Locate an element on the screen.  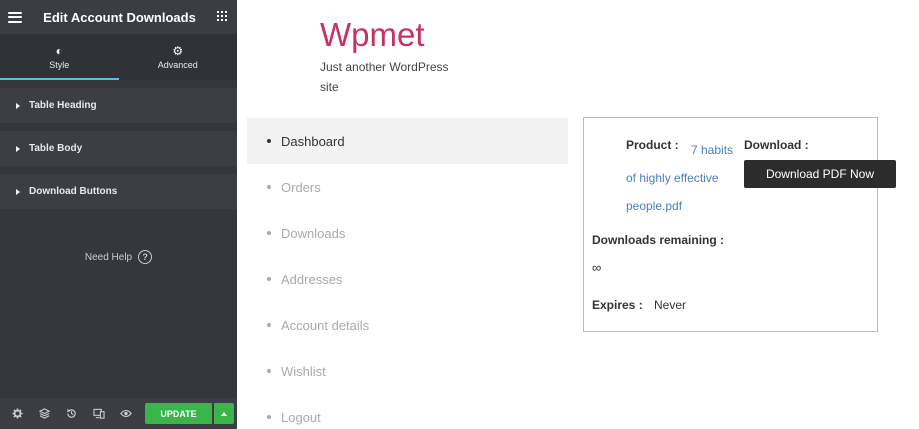
widgets-grid-icon is located at coordinates (223, 17).